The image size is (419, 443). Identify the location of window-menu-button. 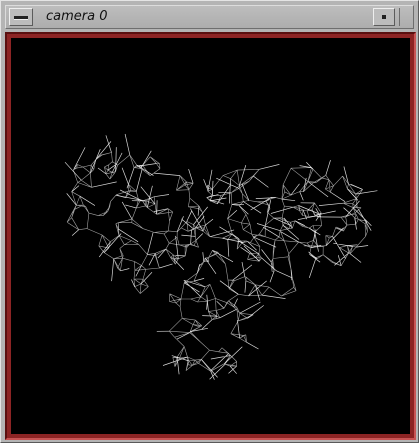
(21, 17).